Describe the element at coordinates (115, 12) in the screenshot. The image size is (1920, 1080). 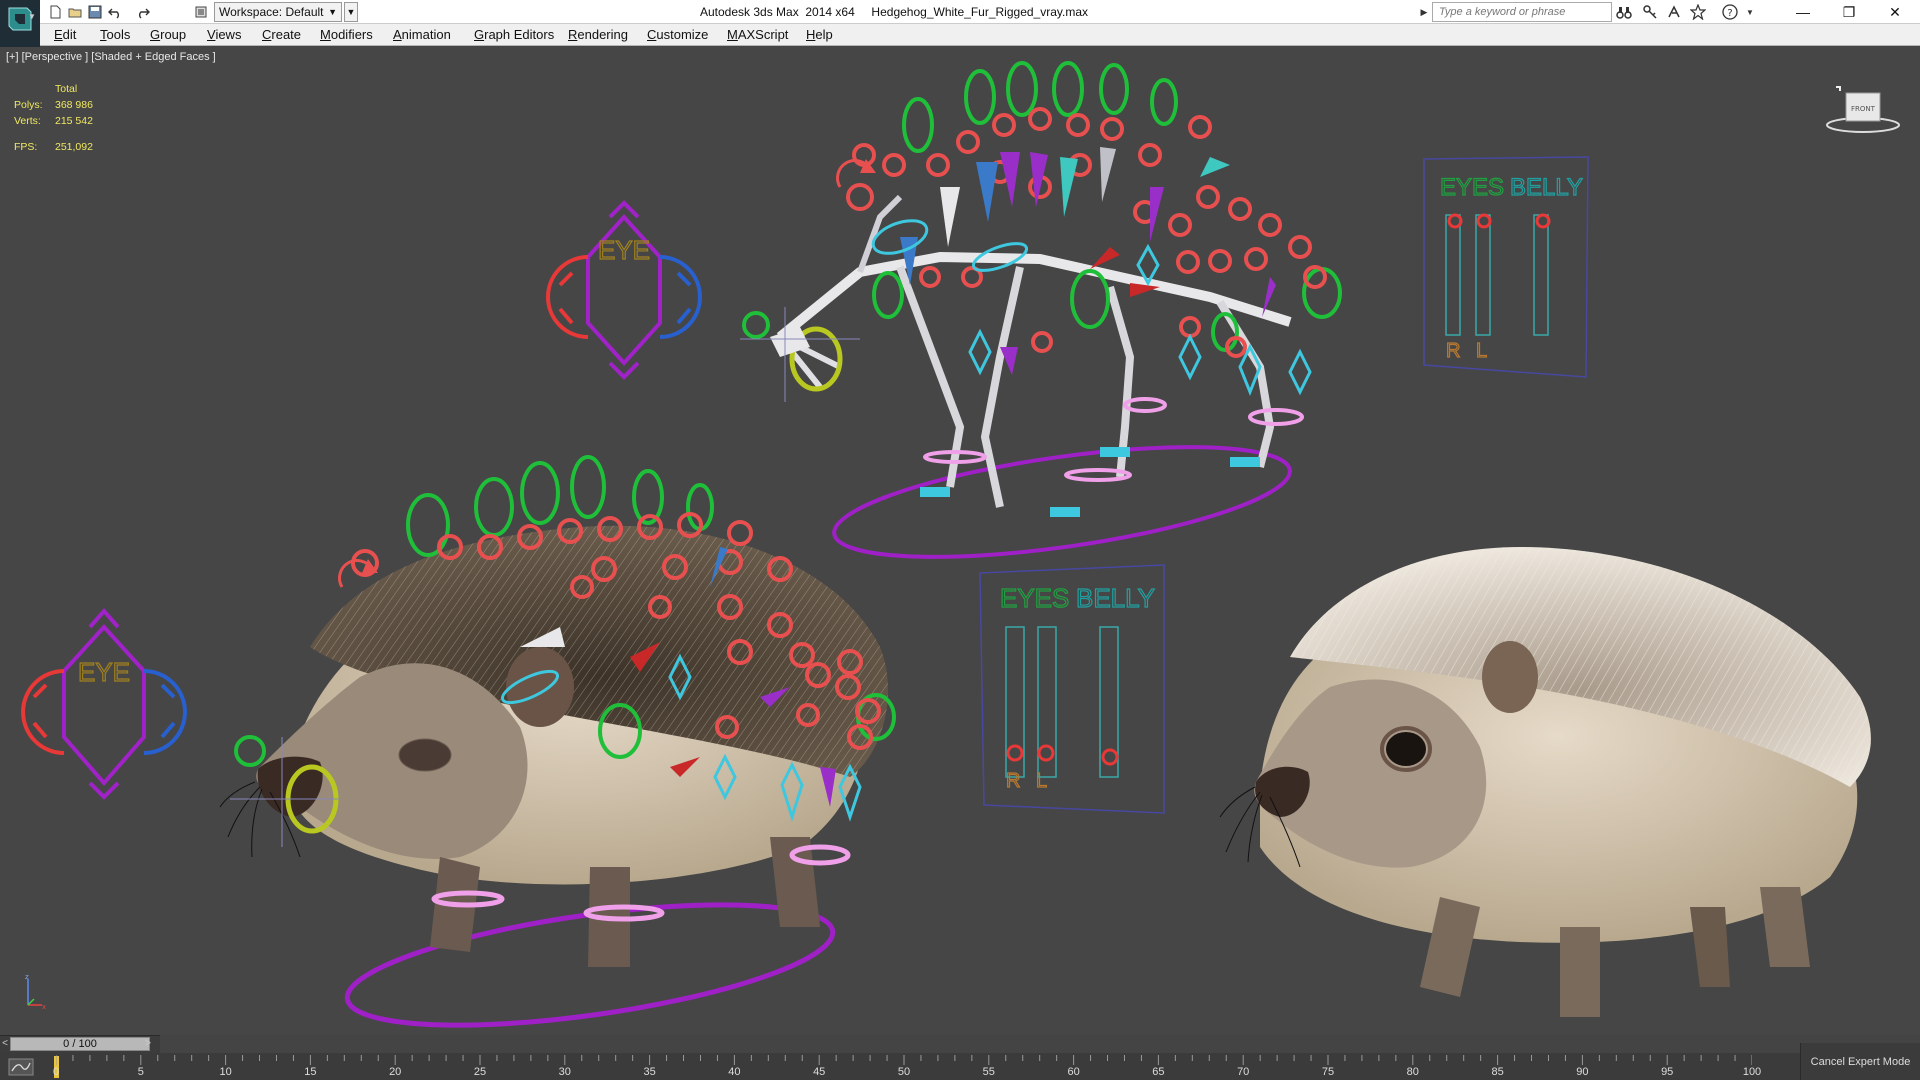
I see `undo-icon` at that location.